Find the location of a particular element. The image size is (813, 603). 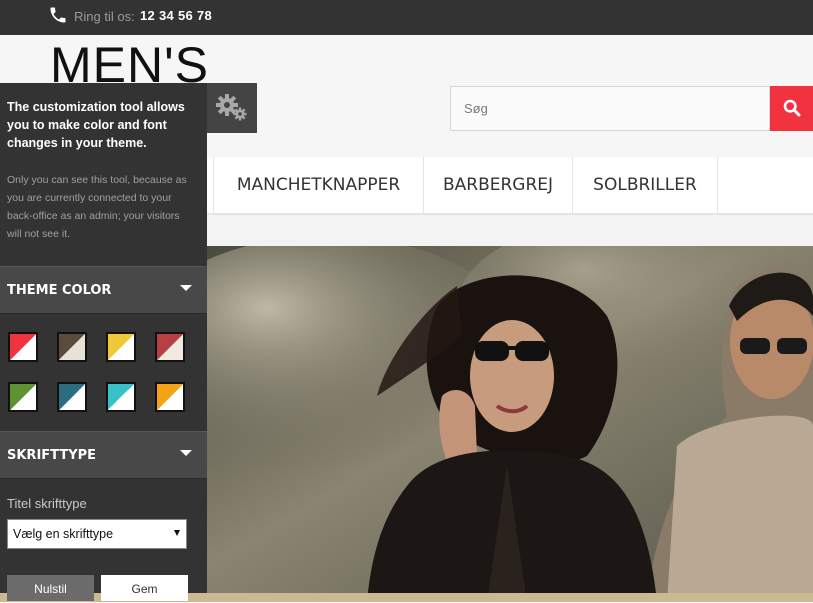

search-button is located at coordinates (791, 108).